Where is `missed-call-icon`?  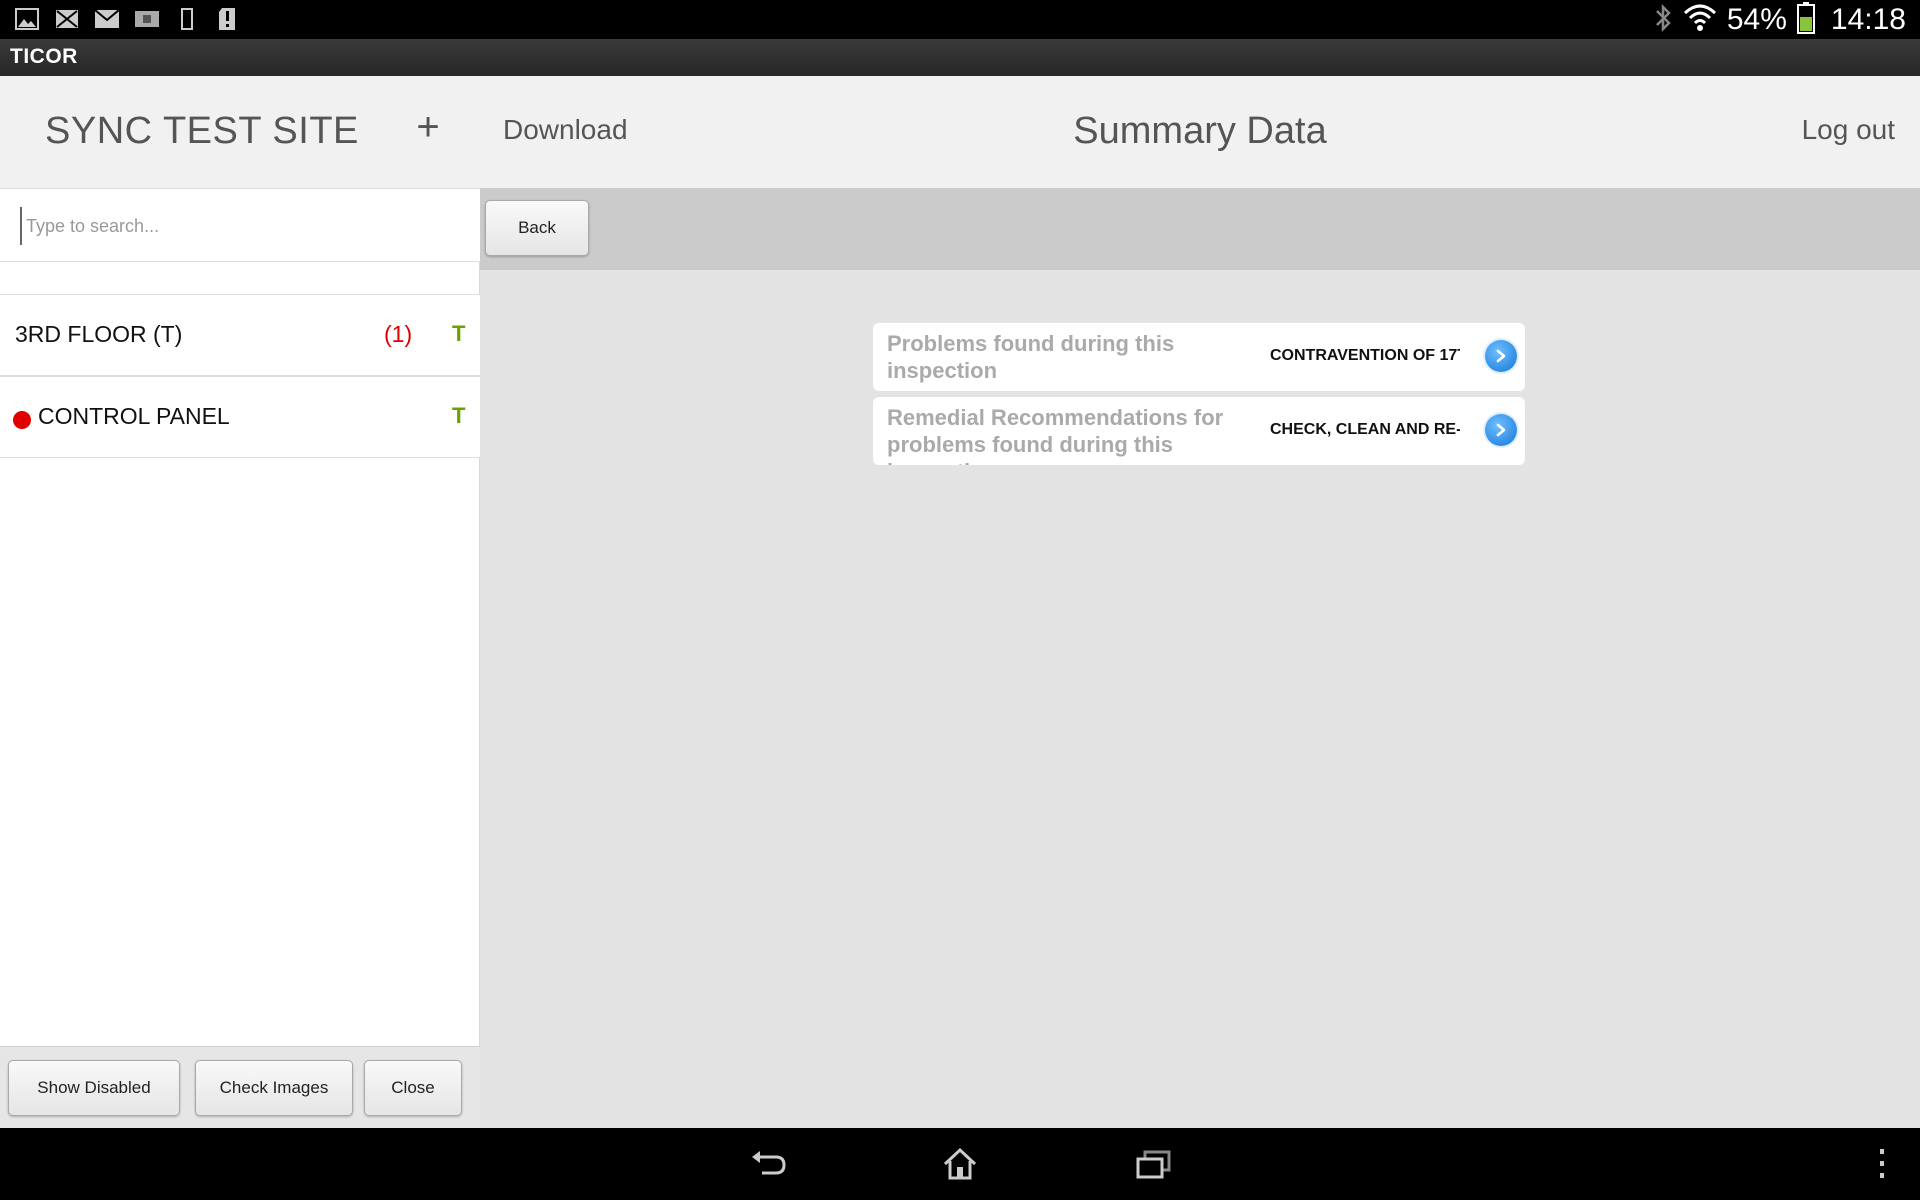
missed-call-icon is located at coordinates (67, 19).